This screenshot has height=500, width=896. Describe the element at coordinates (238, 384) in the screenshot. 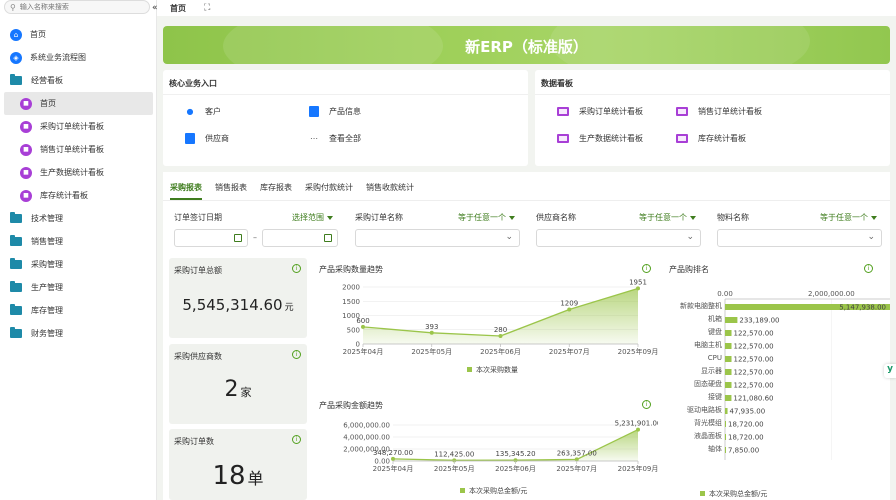

I see `stat-card-supplier-count: 采购供应商数 i 2家` at that location.